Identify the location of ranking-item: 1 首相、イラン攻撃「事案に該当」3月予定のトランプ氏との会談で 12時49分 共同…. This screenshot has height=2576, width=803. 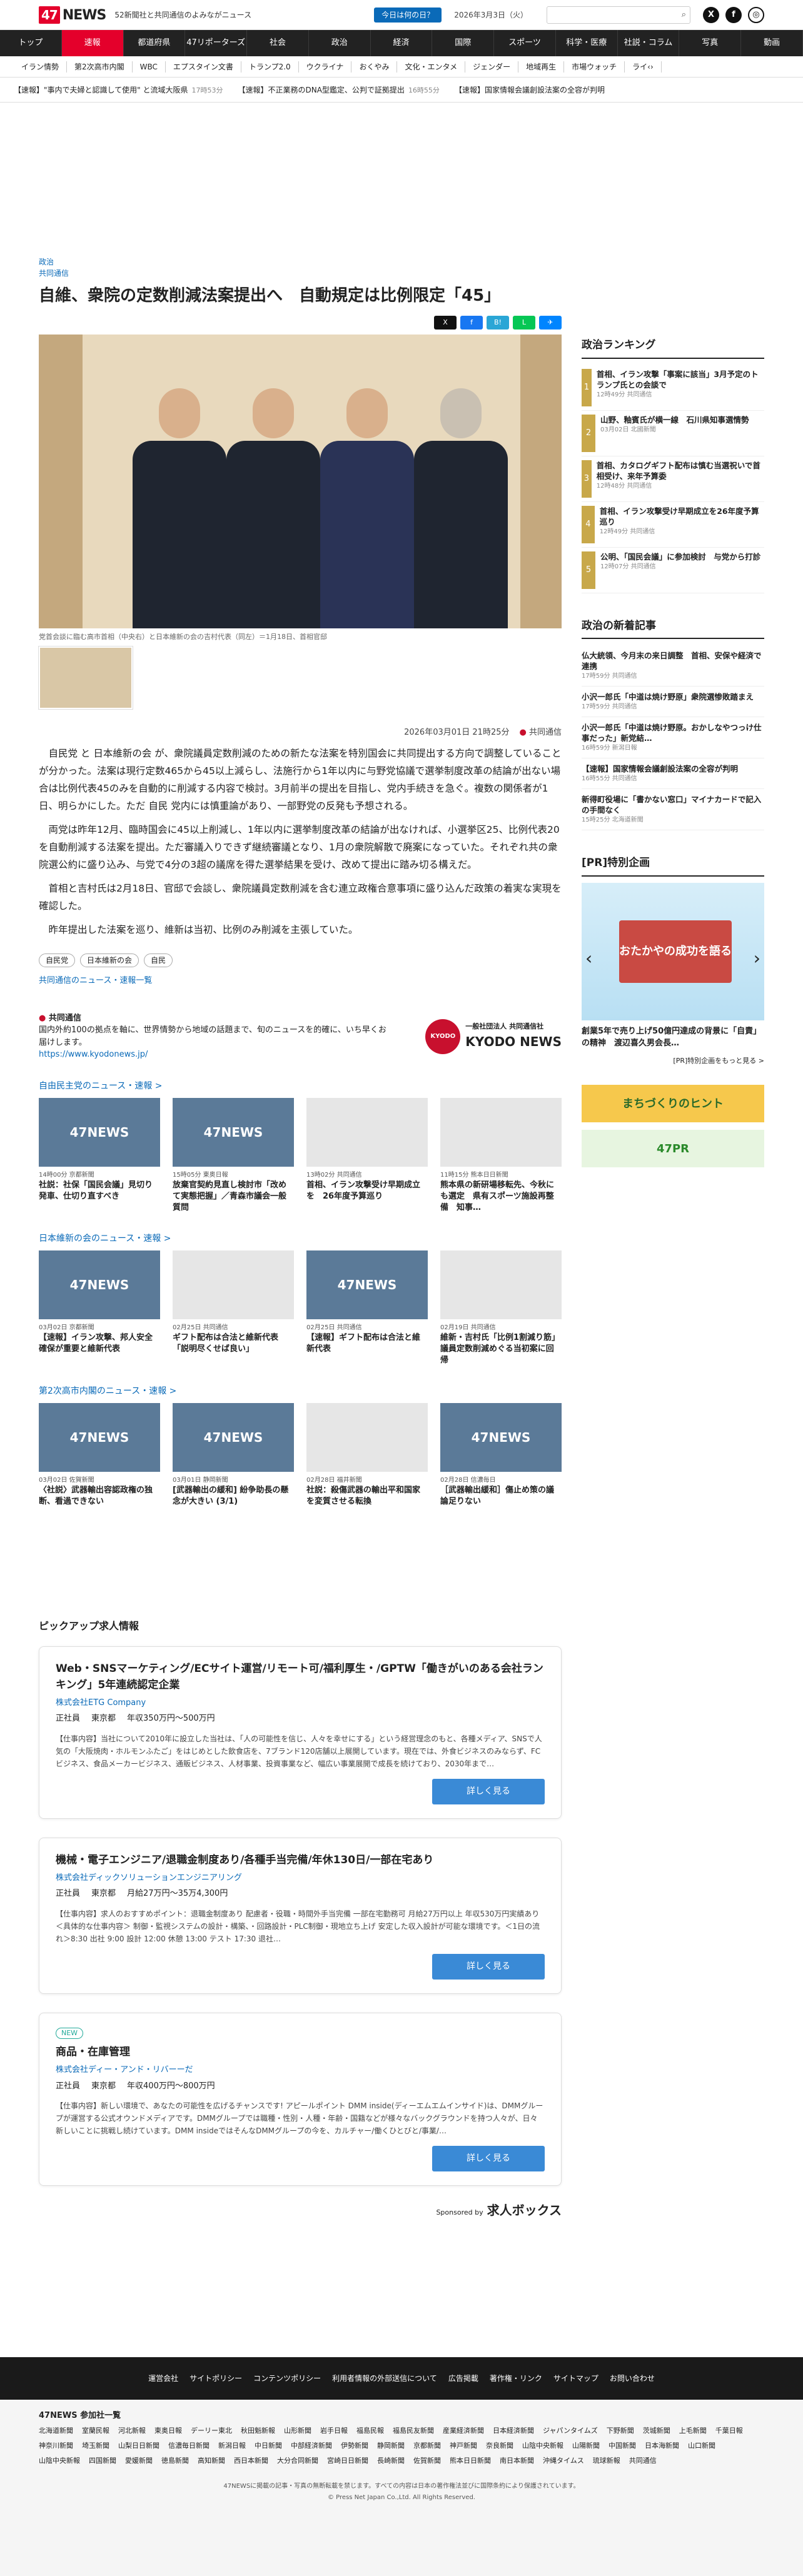
(673, 388).